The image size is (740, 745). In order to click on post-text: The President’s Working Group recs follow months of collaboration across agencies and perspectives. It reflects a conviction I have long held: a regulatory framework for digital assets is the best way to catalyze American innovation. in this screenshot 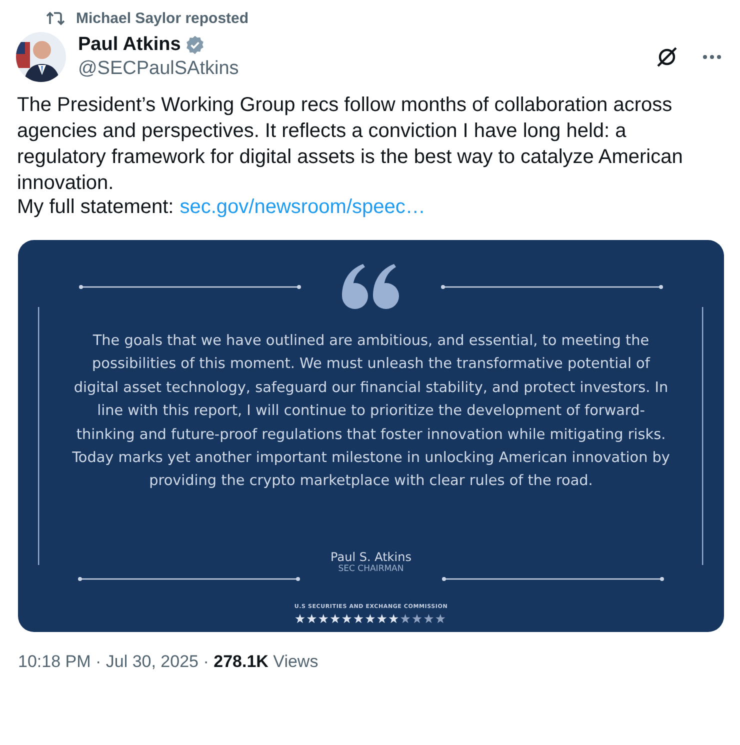, I will do `click(350, 144)`.